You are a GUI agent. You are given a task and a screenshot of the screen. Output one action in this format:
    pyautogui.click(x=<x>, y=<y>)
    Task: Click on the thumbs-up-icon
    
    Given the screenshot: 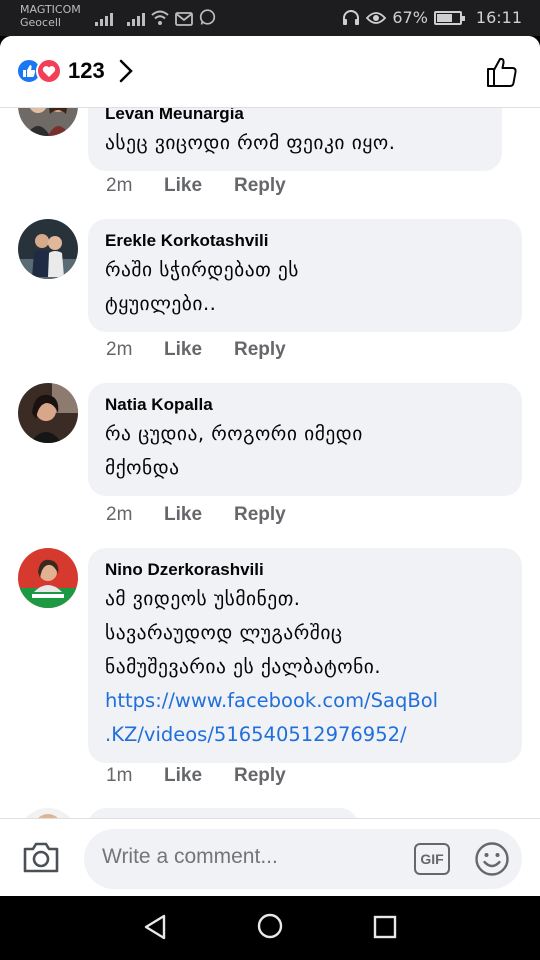 What is the action you would take?
    pyautogui.click(x=502, y=72)
    